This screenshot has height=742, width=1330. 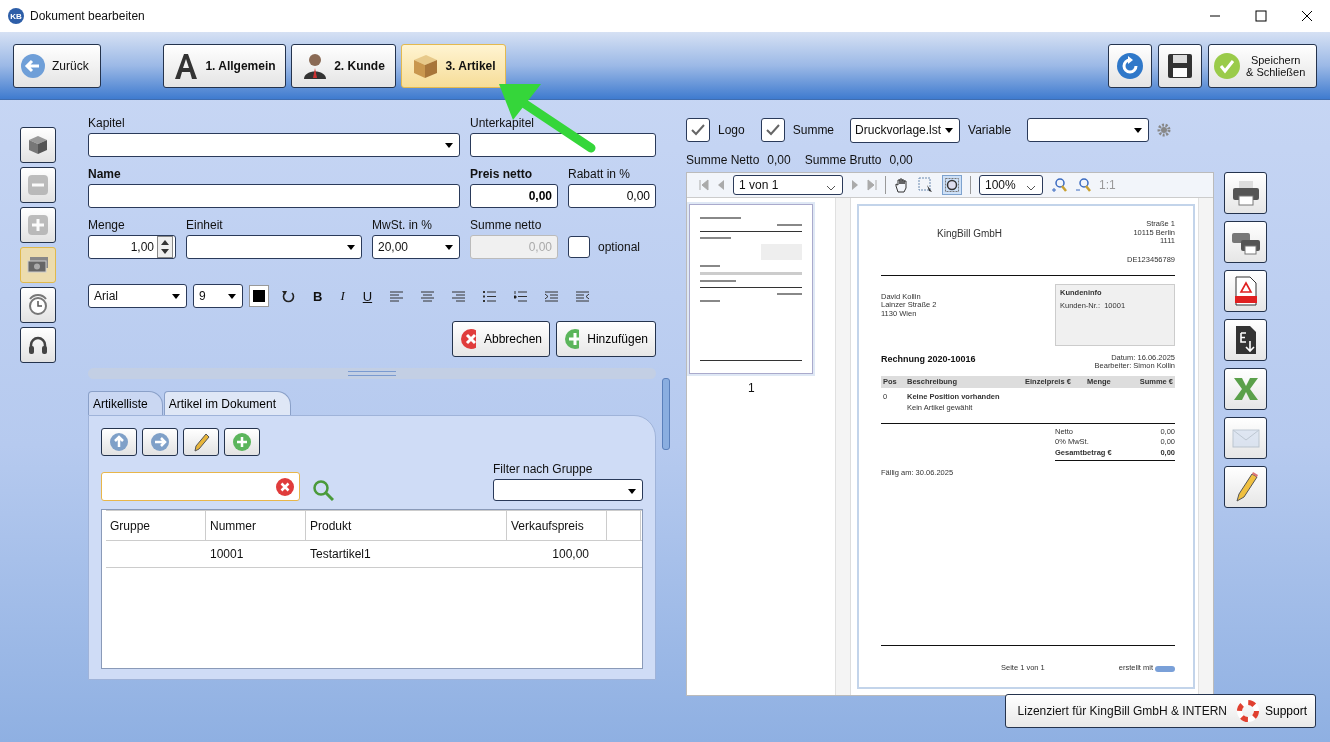 What do you see at coordinates (288, 296) in the screenshot?
I see `undo-icon` at bounding box center [288, 296].